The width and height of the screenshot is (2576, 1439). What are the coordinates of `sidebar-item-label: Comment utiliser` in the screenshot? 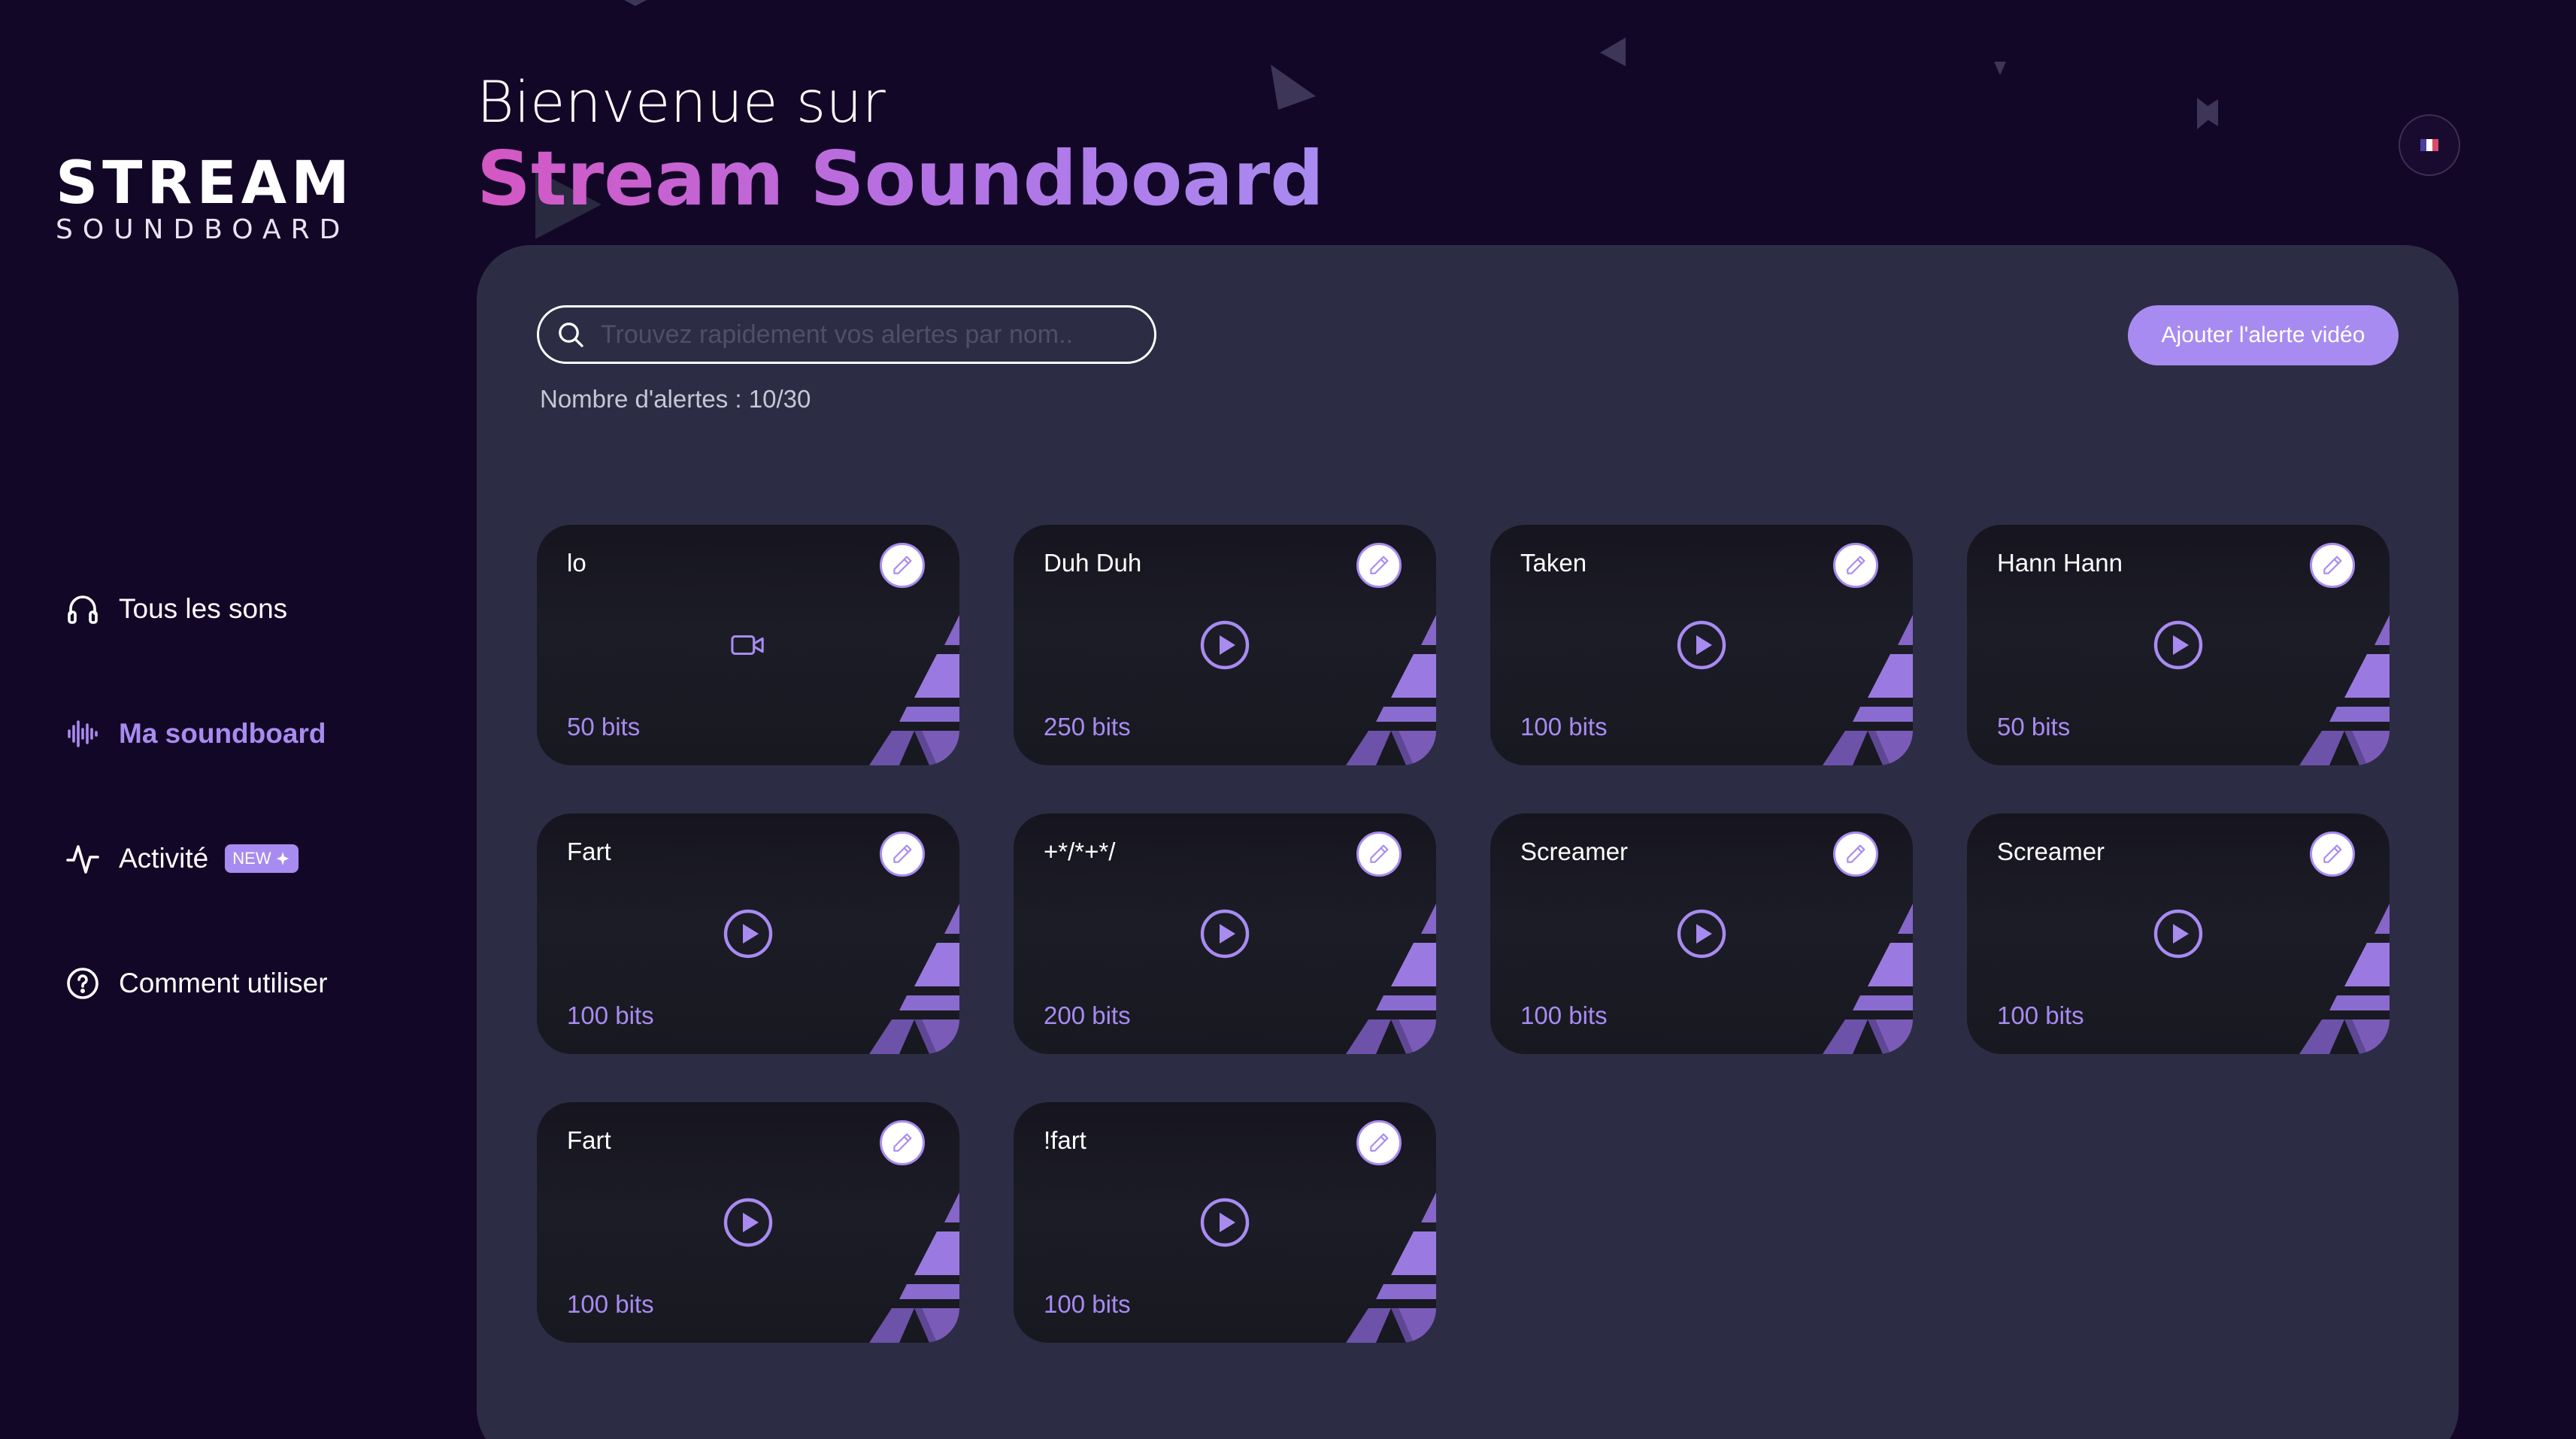 It's located at (223, 983).